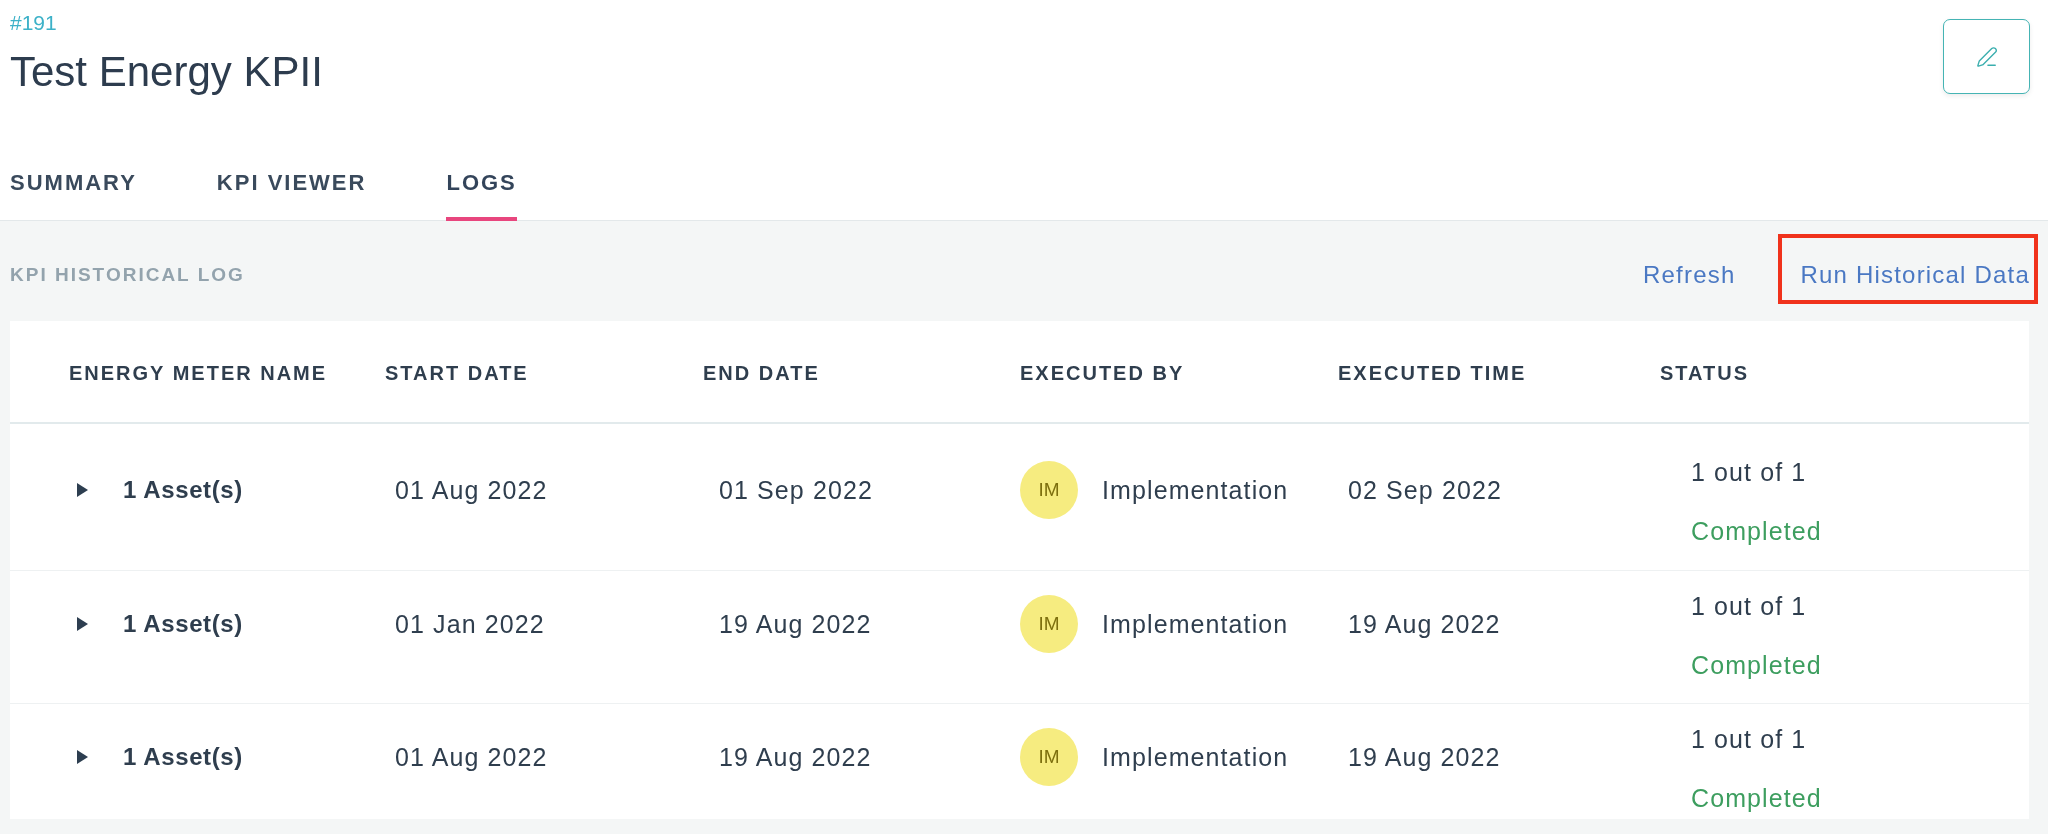 The width and height of the screenshot is (2048, 834). I want to click on action-link: Refresh, so click(1689, 275).